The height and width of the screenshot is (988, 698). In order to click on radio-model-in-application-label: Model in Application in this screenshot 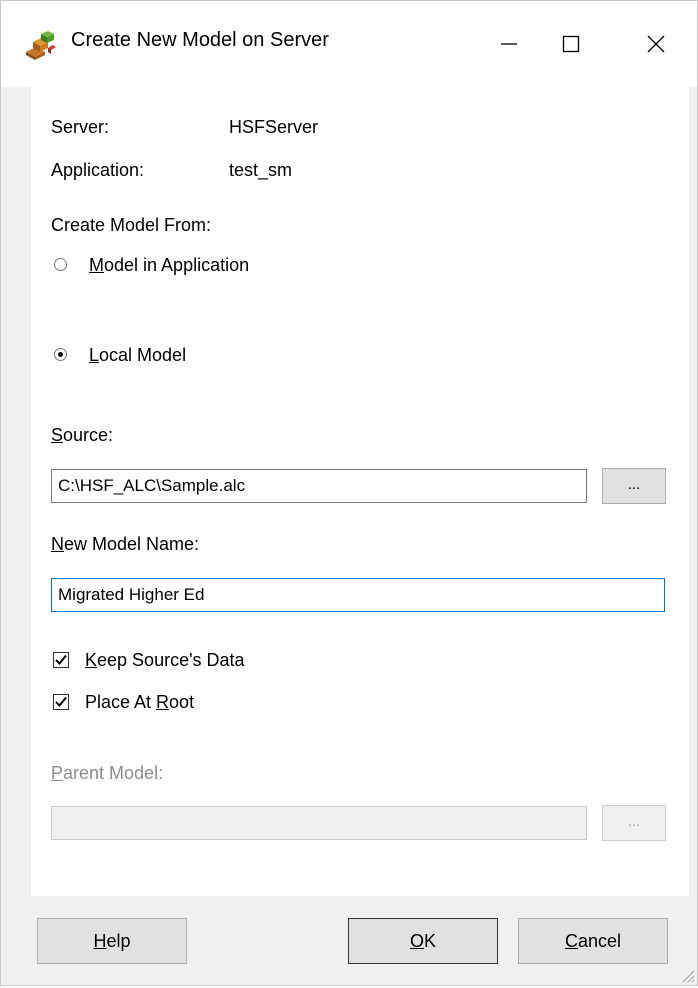, I will do `click(169, 265)`.